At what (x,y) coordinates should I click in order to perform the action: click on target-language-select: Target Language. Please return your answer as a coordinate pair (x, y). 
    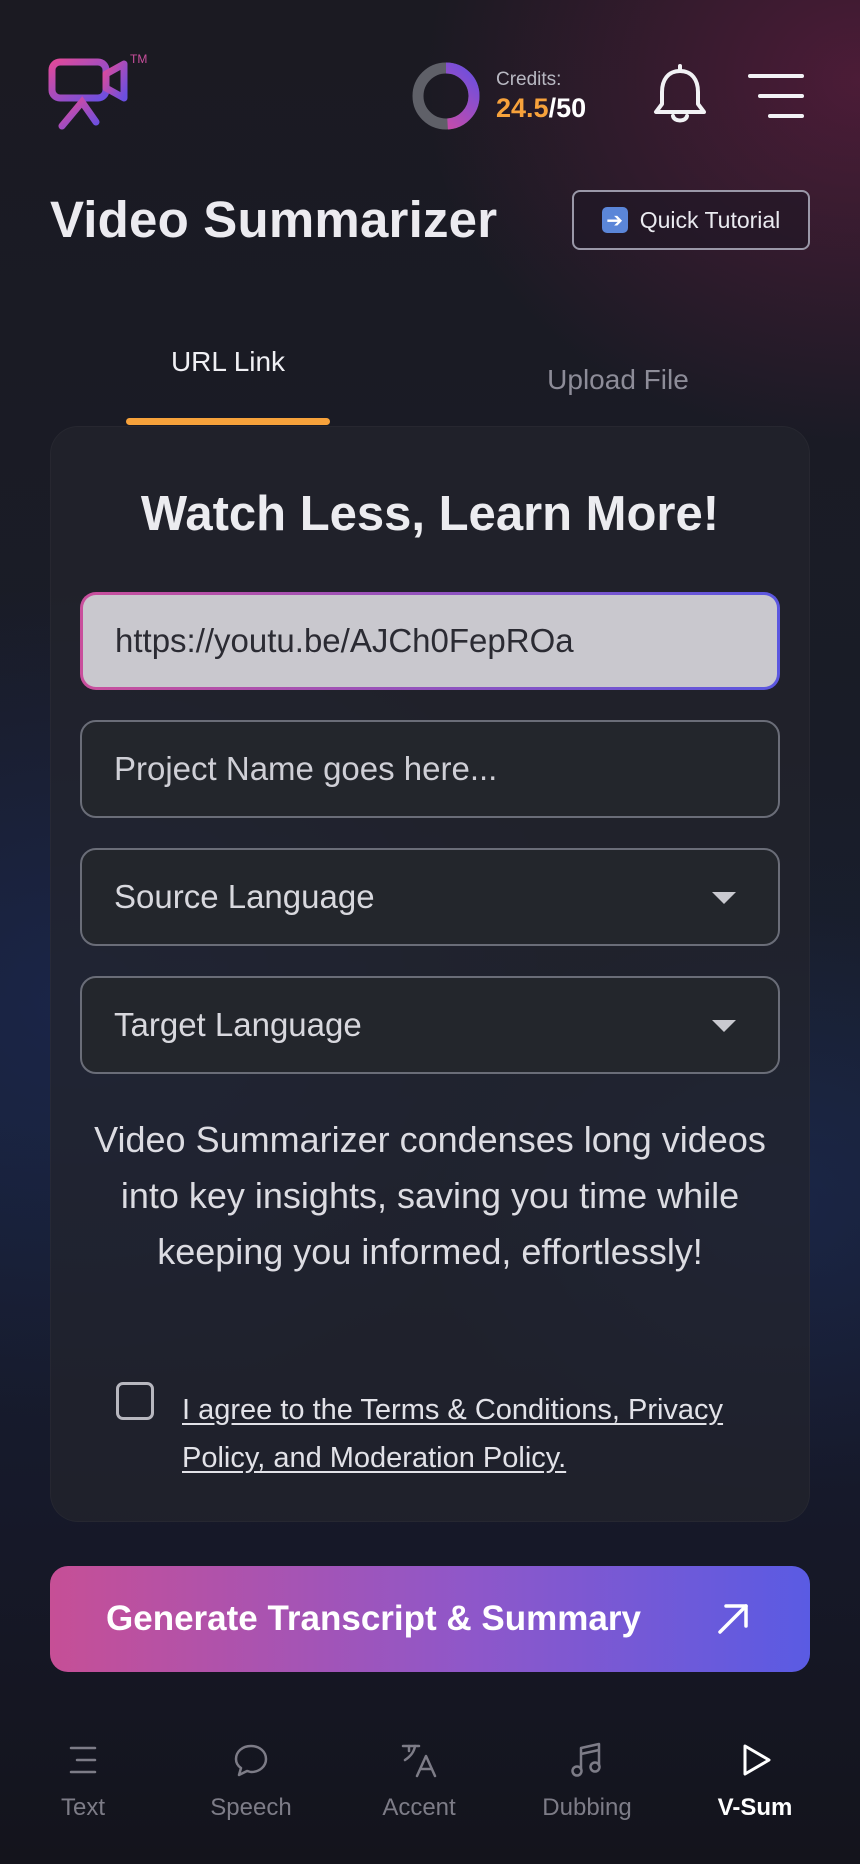
    Looking at the image, I should click on (430, 1025).